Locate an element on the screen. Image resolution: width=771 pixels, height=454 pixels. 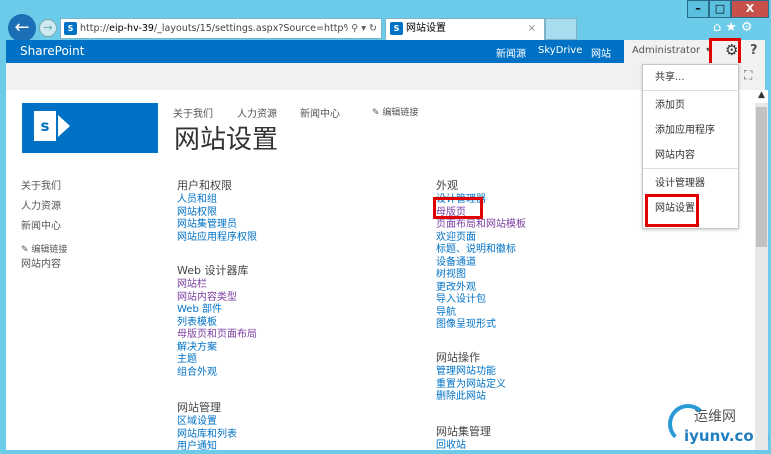
link-welcome-page: 欢迎页面 is located at coordinates (481, 238).